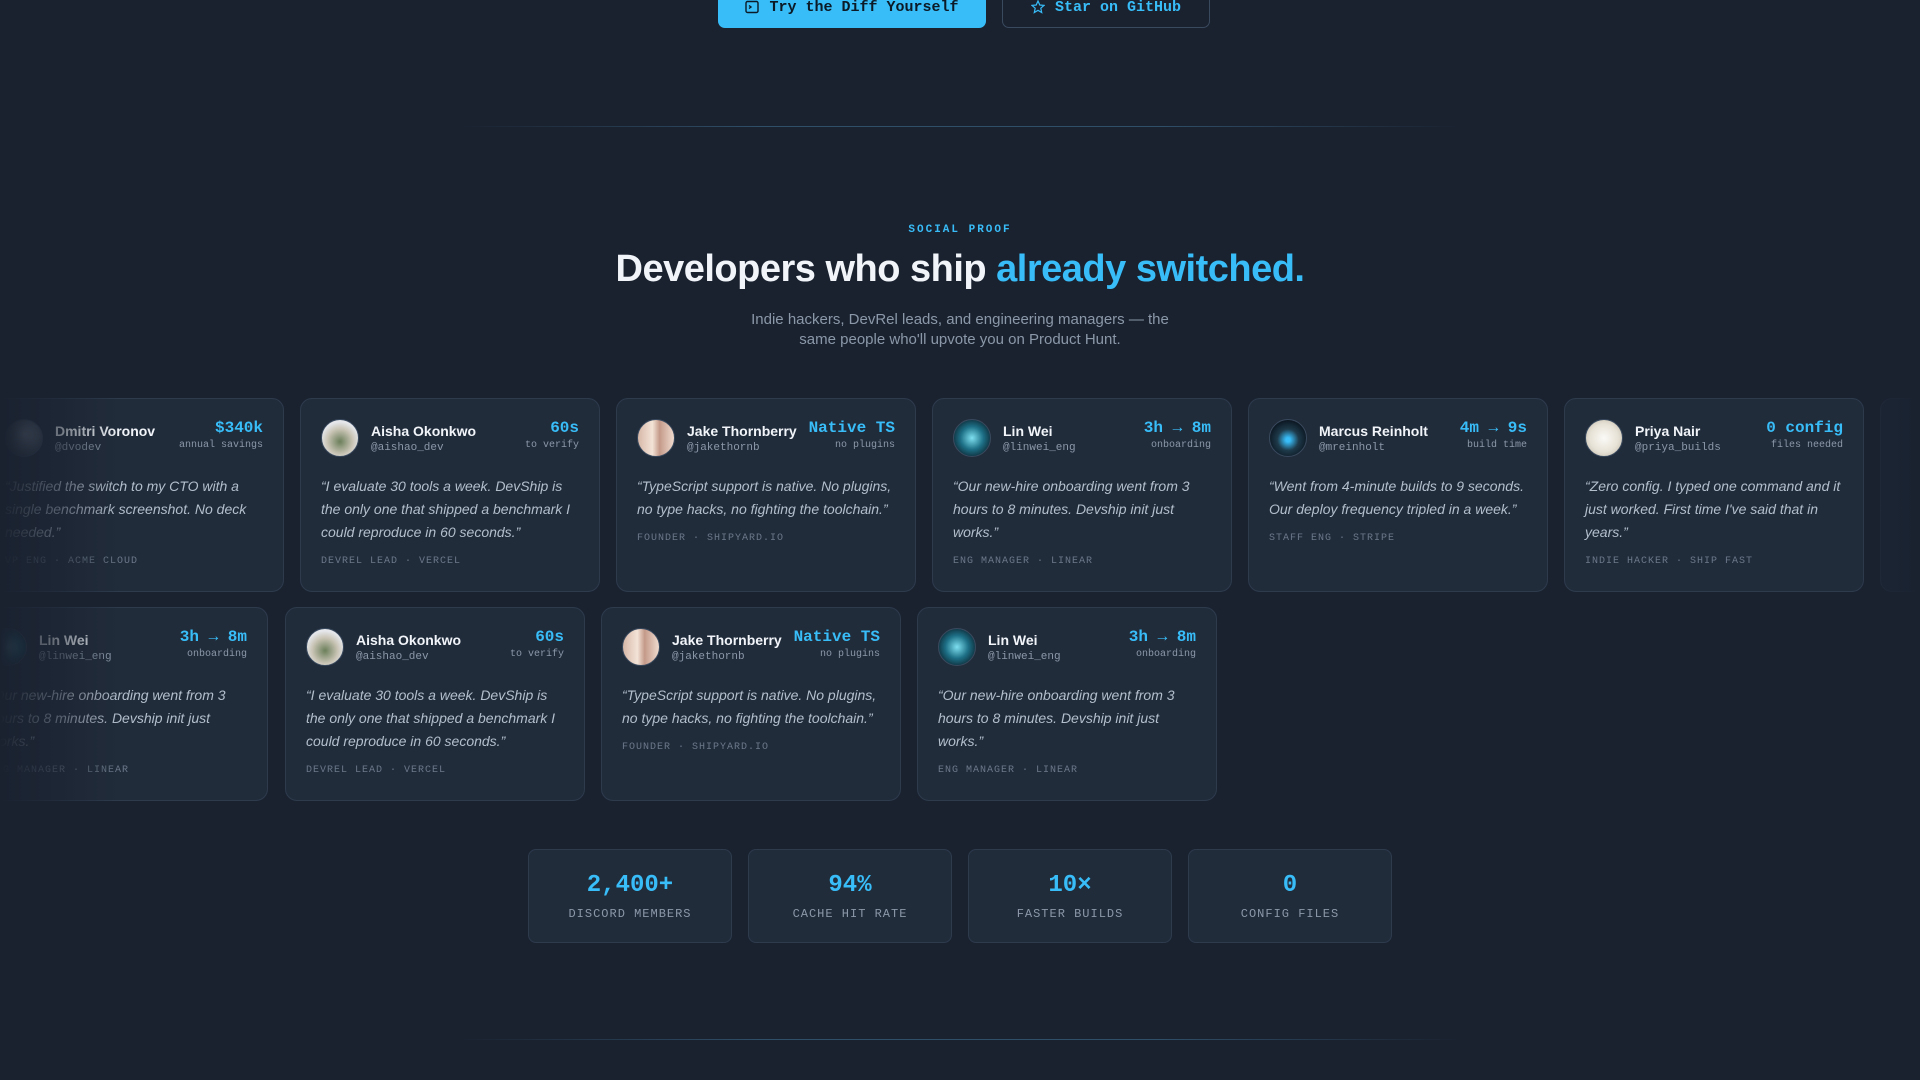 This screenshot has height=1080, width=1920. I want to click on try-diff-button: Try the Diff Yourself, so click(852, 14).